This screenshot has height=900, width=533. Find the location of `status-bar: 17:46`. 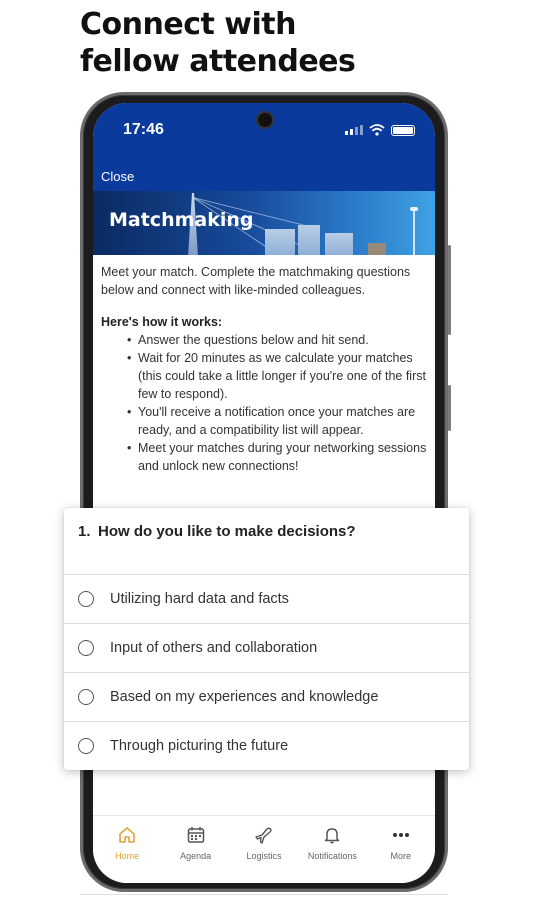

status-bar: 17:46 is located at coordinates (264, 132).